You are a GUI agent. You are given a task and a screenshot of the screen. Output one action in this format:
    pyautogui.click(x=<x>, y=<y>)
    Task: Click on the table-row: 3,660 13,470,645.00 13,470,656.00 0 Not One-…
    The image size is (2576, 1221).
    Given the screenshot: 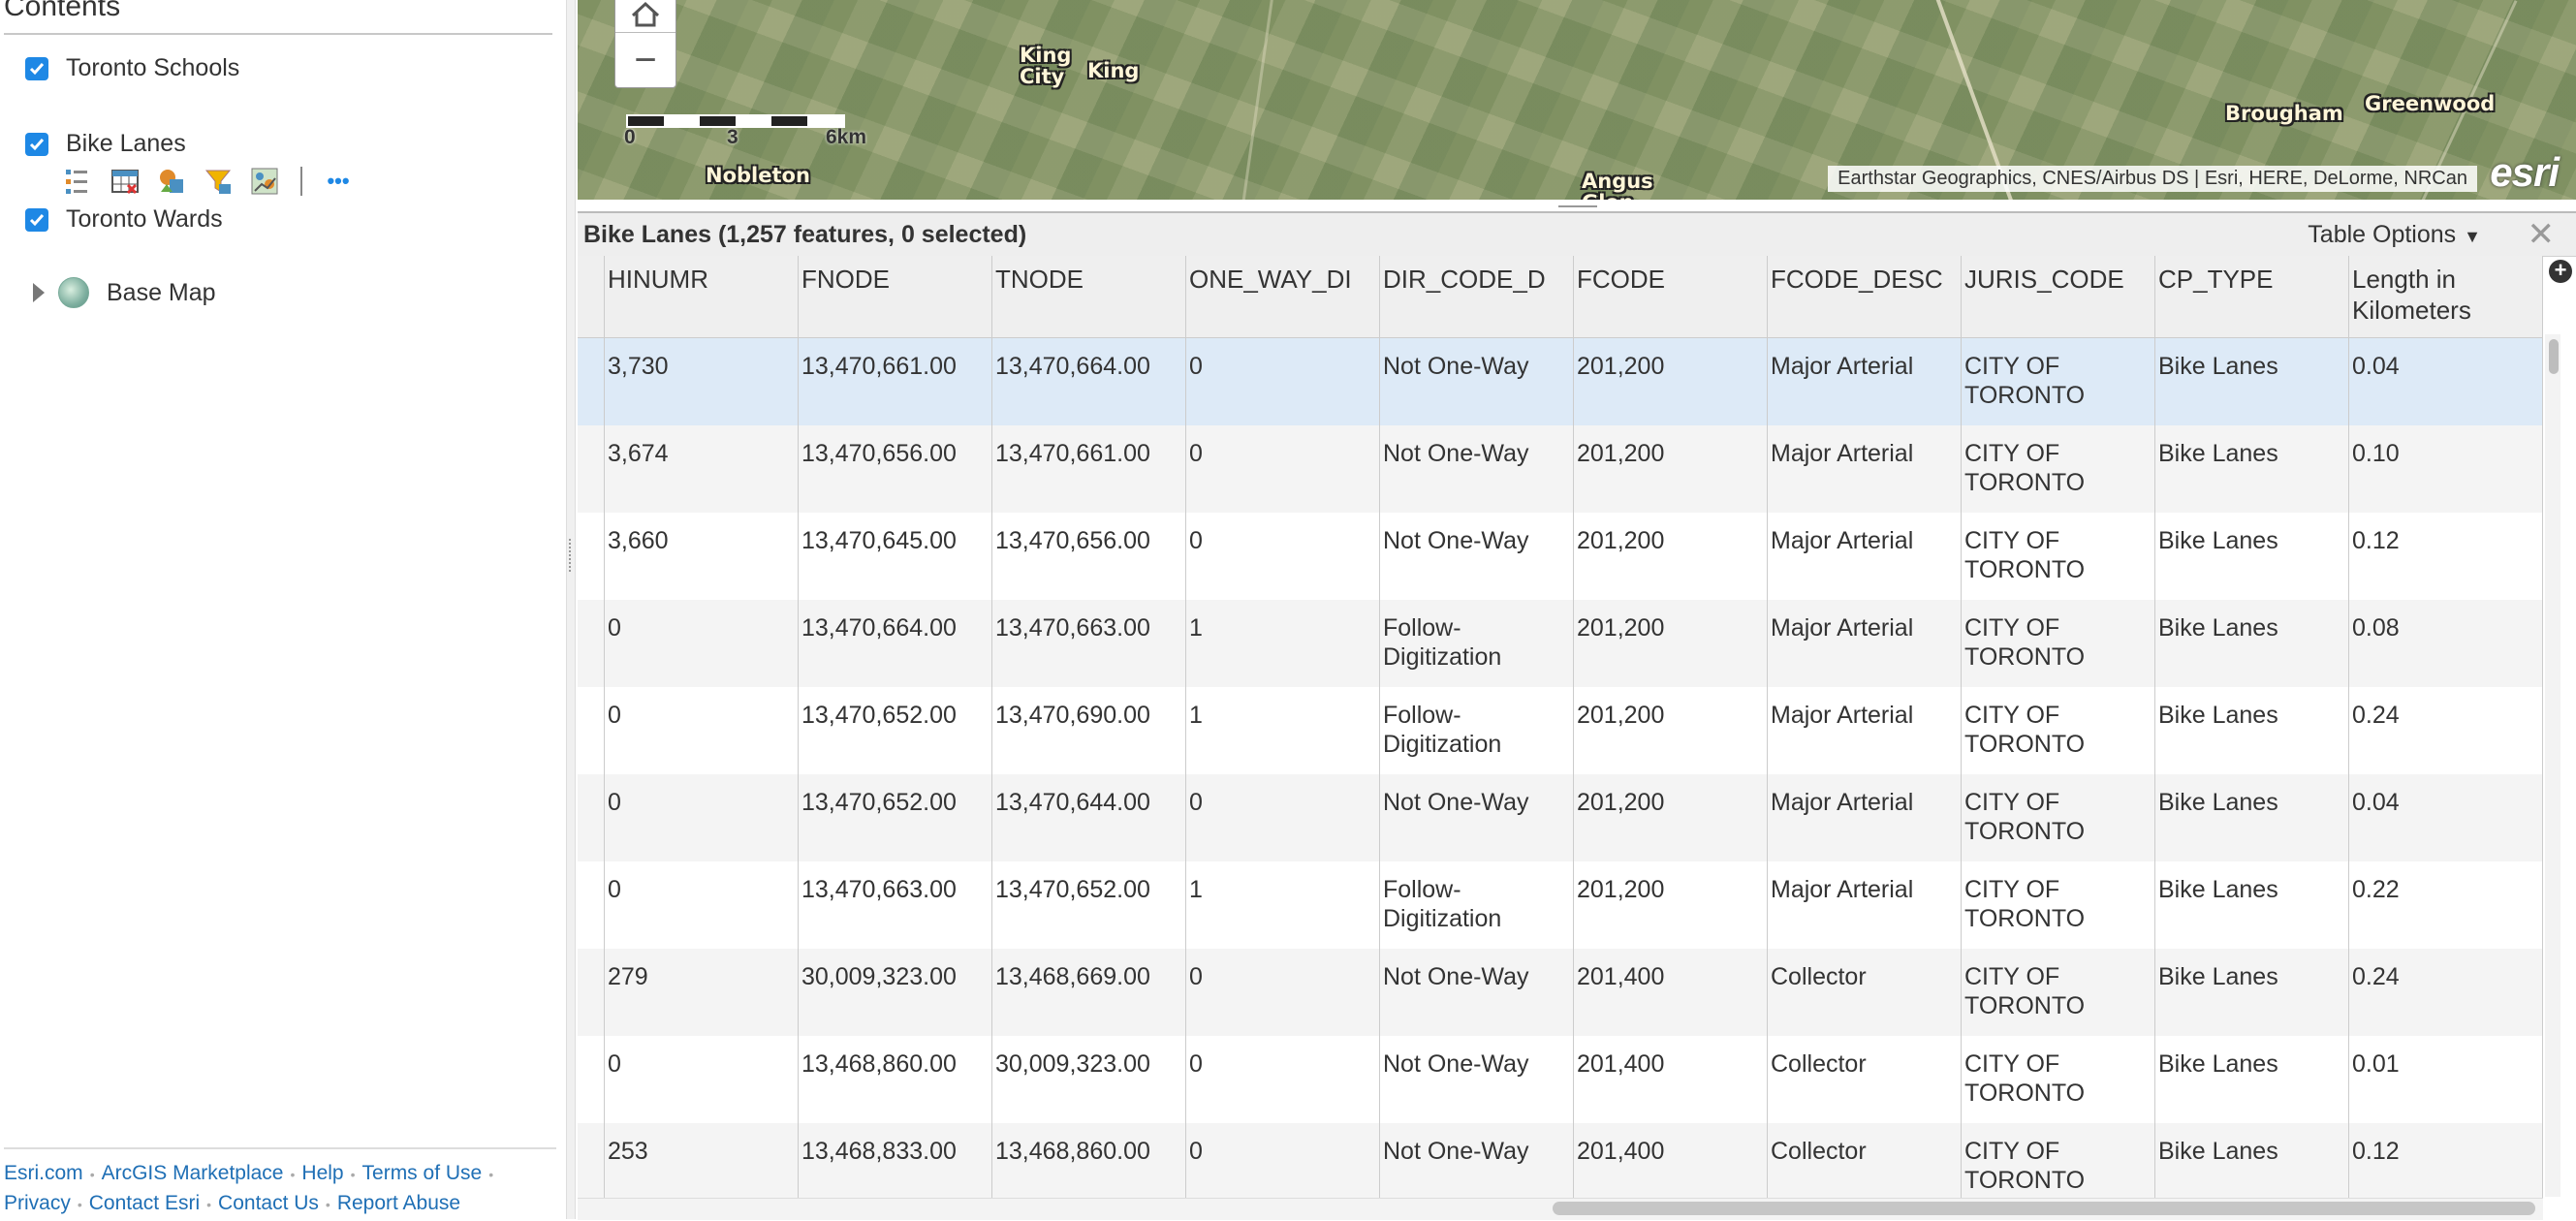 What is the action you would take?
    pyautogui.click(x=1560, y=556)
    